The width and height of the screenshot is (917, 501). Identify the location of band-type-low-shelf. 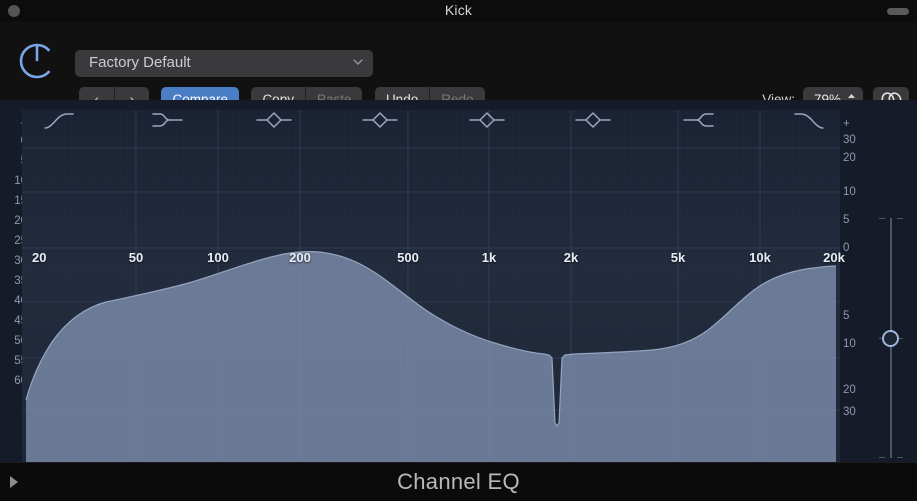
(167, 120).